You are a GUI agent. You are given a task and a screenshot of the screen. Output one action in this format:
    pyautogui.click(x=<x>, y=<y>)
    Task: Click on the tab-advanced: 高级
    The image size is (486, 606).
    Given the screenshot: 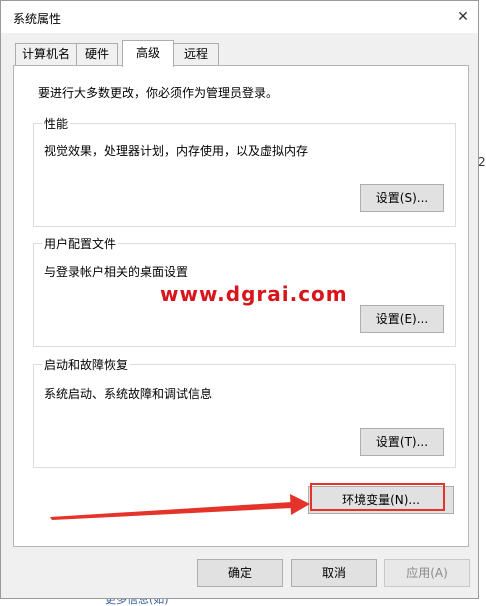 What is the action you would take?
    pyautogui.click(x=148, y=53)
    